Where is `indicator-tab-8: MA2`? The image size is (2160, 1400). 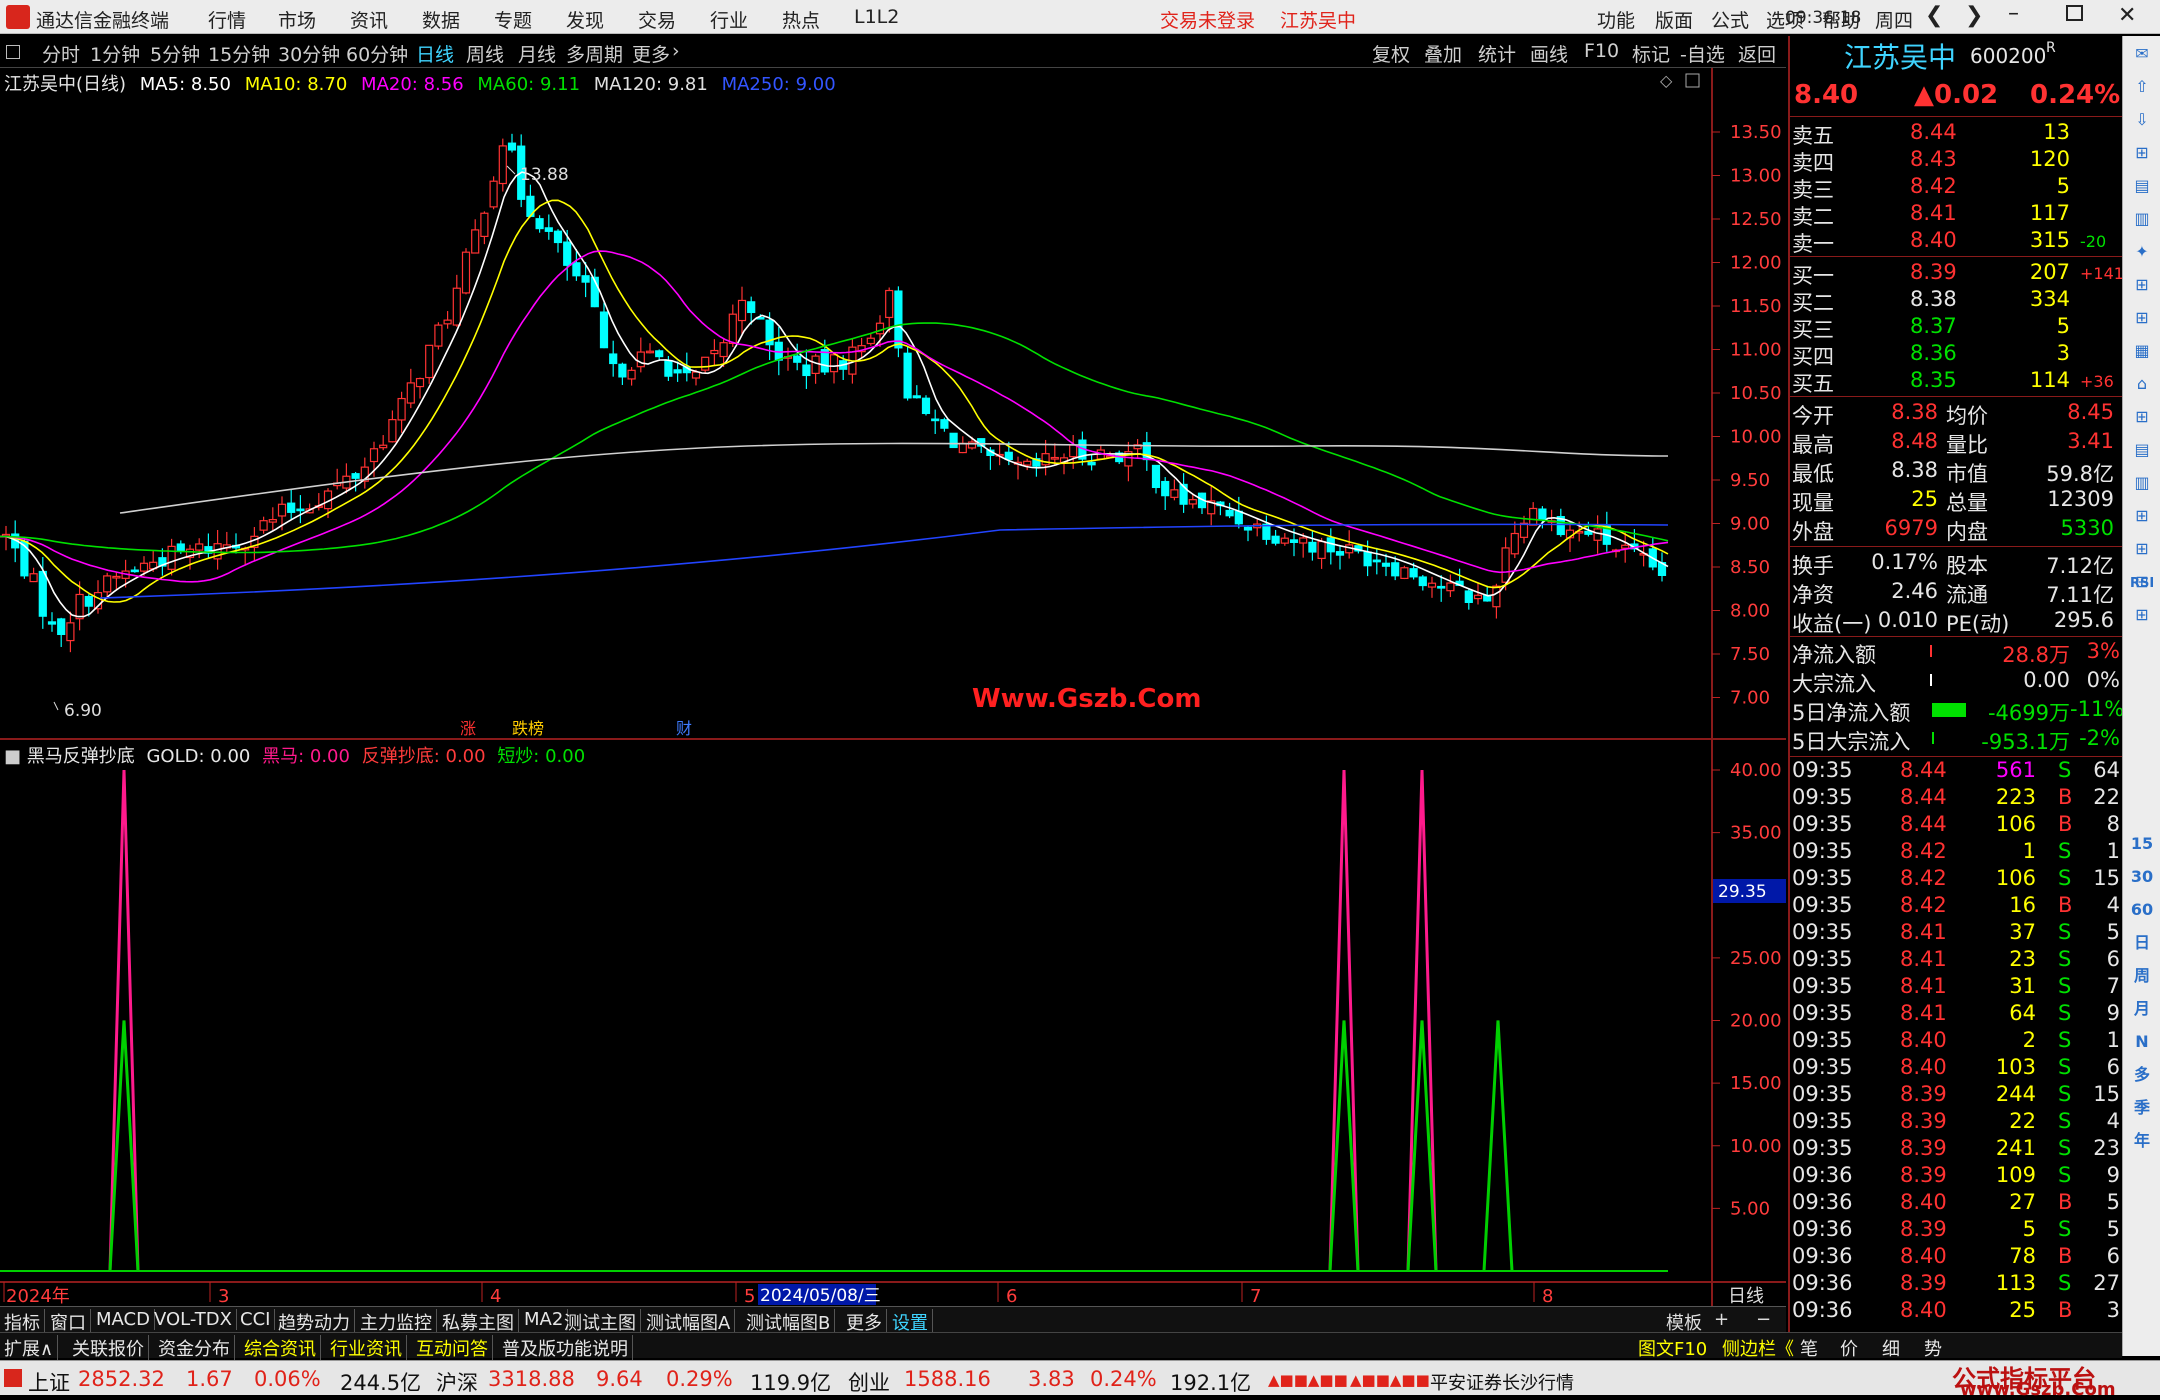
indicator-tab-8: MA2 is located at coordinates (546, 1319).